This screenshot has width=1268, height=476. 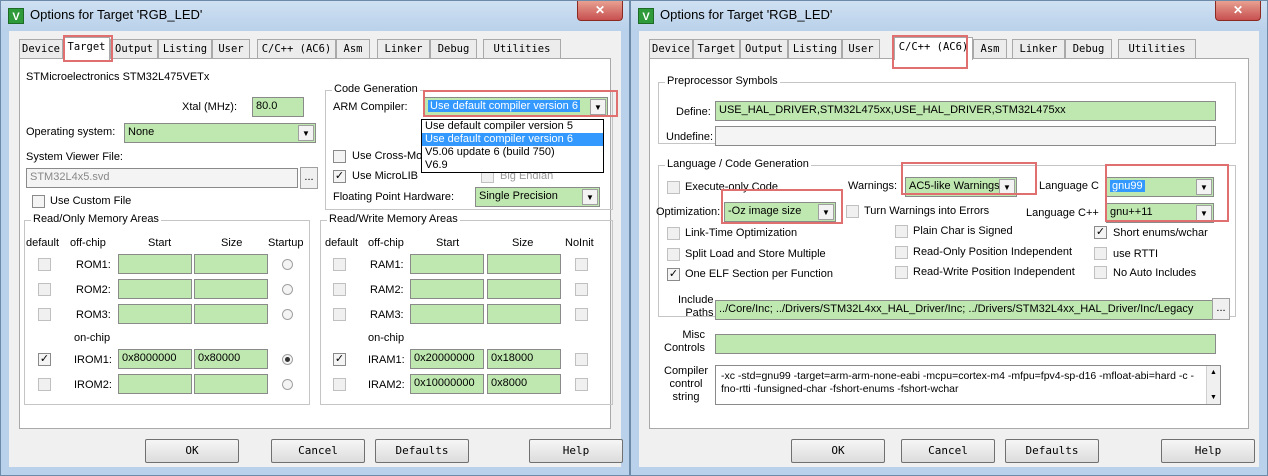 I want to click on short-enums-checkbox: ✓, so click(x=1100, y=232).